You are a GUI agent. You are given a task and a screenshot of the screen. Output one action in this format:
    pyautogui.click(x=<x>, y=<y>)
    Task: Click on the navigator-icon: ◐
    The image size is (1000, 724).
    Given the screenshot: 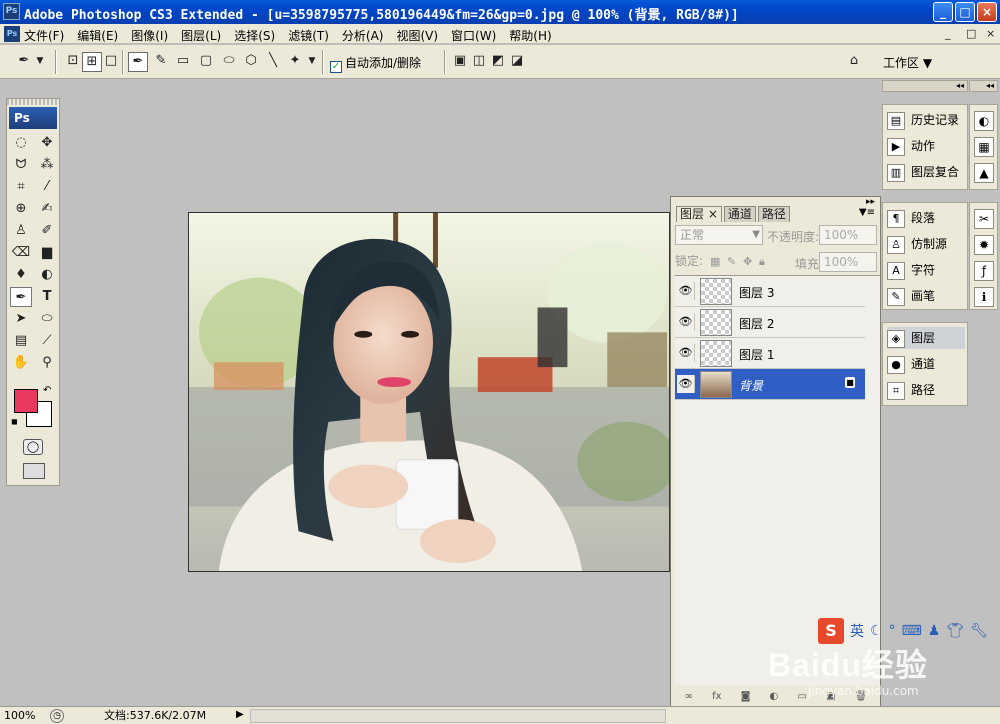 What is the action you would take?
    pyautogui.click(x=984, y=121)
    